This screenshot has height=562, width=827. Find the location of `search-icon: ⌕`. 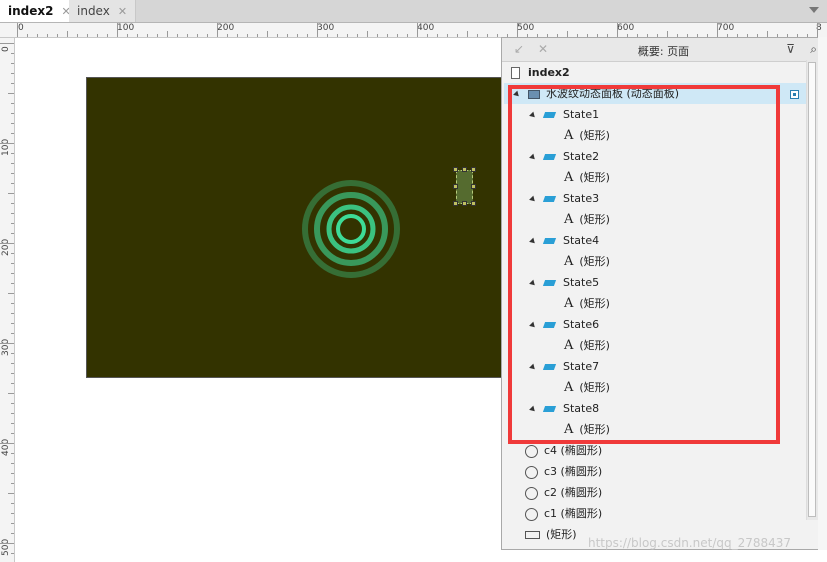

search-icon: ⌕ is located at coordinates (813, 49).